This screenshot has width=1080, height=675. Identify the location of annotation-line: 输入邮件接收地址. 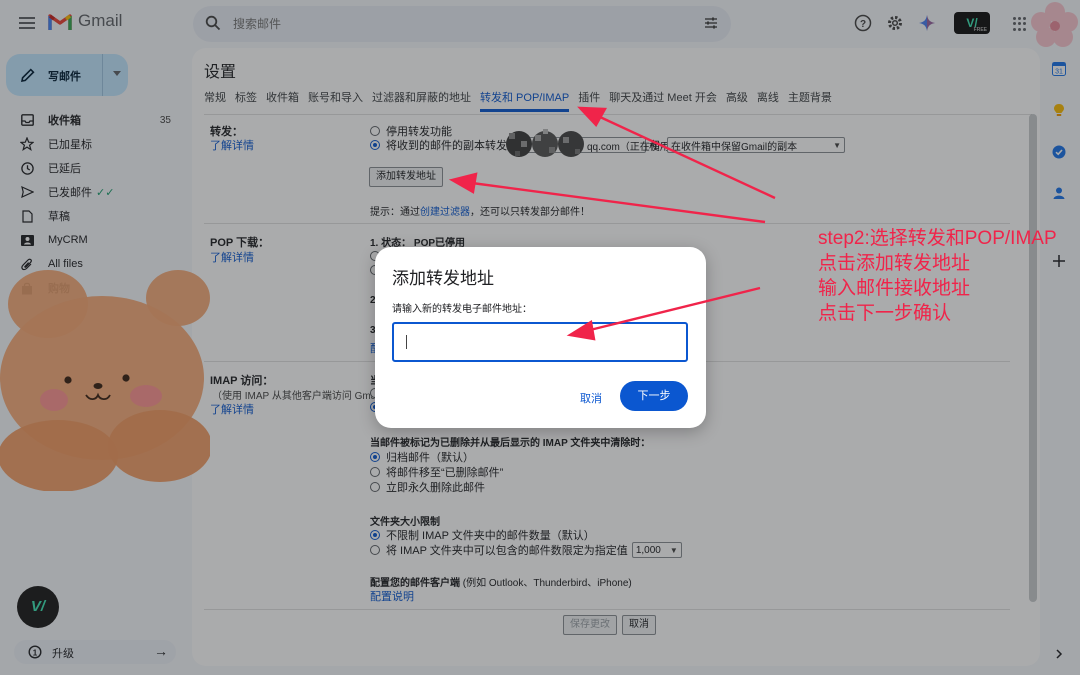
(894, 288).